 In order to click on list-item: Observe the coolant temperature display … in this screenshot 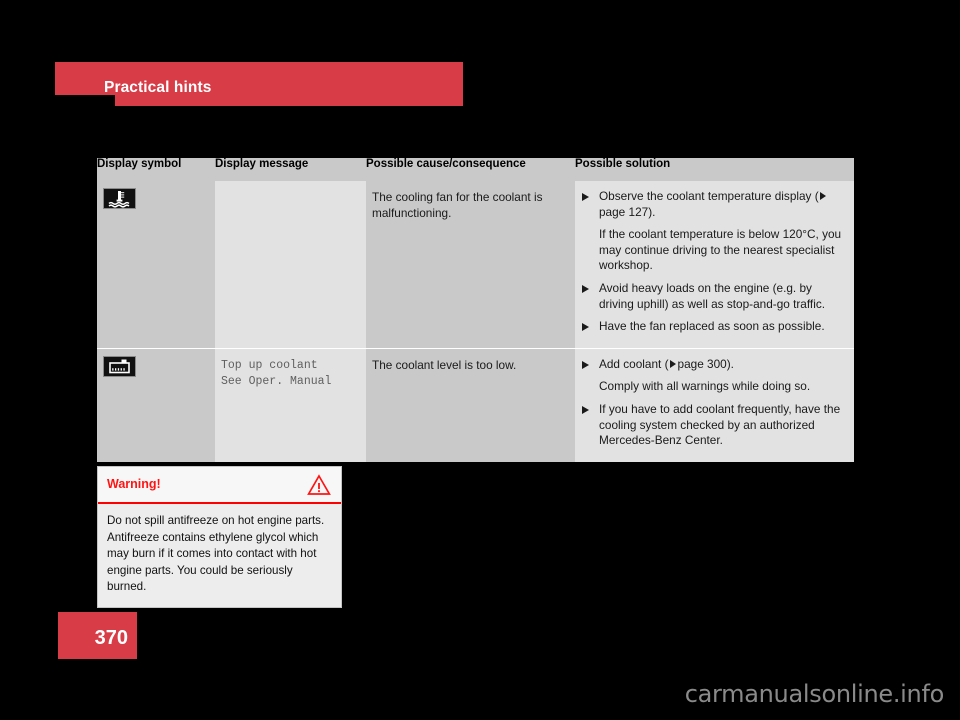, I will do `click(714, 204)`.